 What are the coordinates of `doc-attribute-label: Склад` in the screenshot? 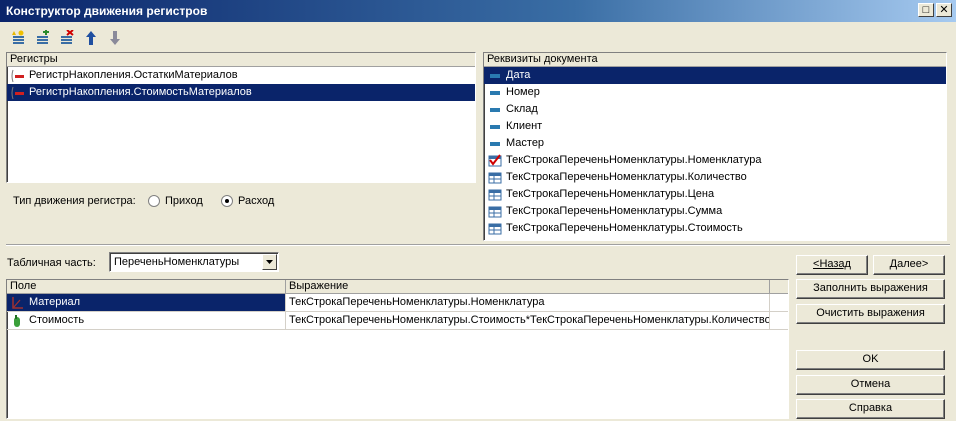 It's located at (522, 109).